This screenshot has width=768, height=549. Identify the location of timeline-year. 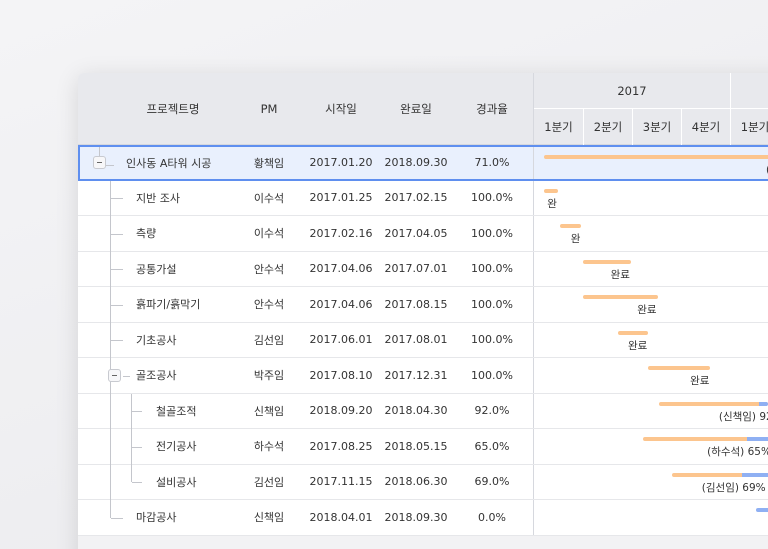
(749, 91).